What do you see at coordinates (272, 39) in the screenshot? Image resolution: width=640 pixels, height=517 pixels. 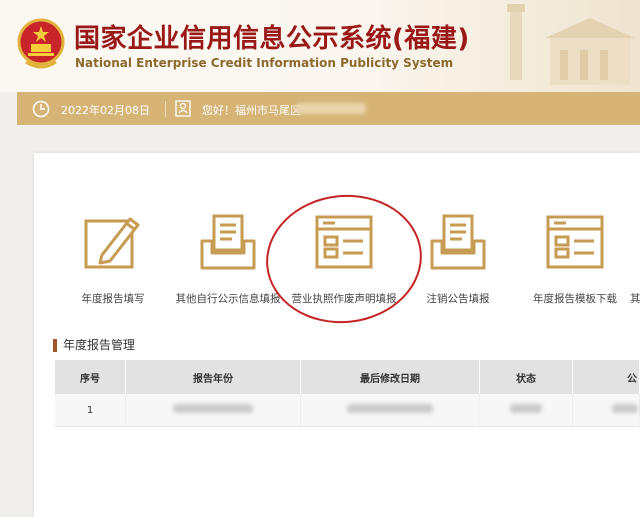 I see `system-title: 国家企业信用信息公示系统(福建)` at bounding box center [272, 39].